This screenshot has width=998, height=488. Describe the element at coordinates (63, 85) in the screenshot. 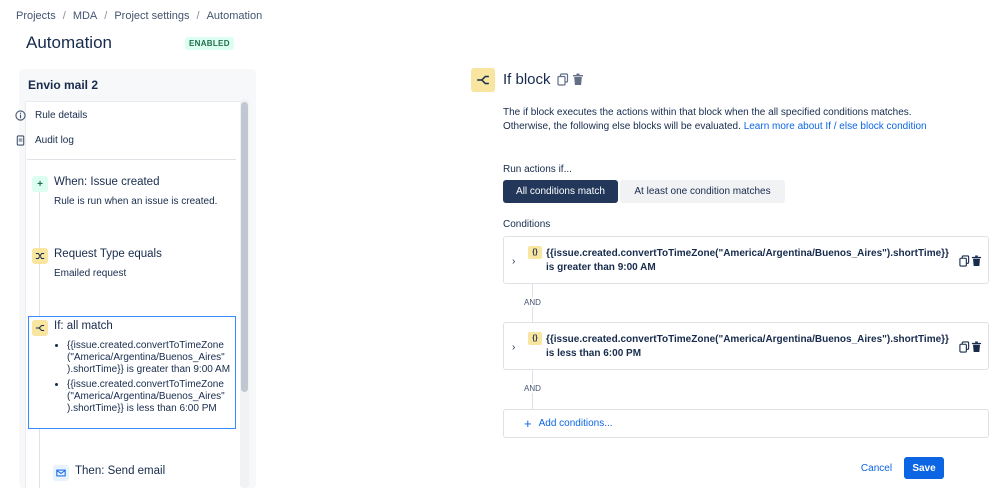

I see `rule-name: Envio mail 2` at that location.